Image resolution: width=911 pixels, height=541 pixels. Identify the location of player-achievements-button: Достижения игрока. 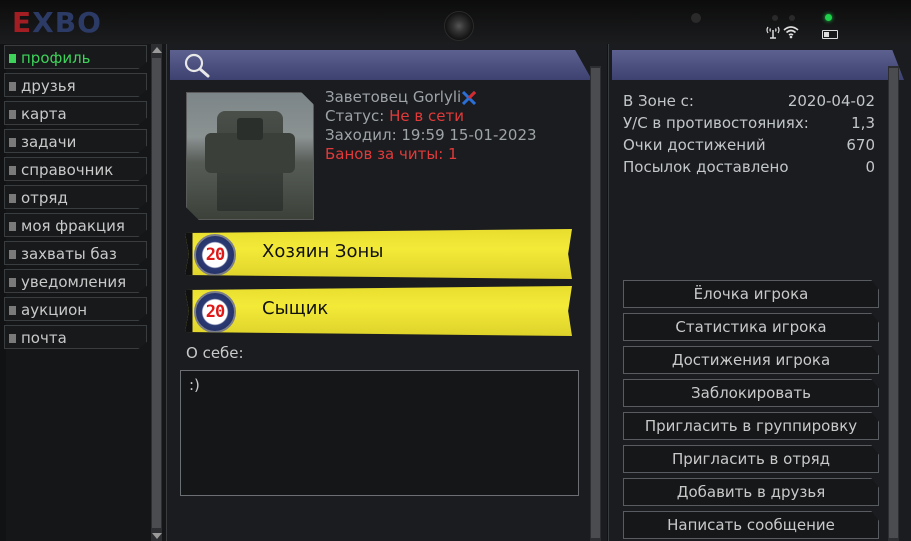
(751, 360).